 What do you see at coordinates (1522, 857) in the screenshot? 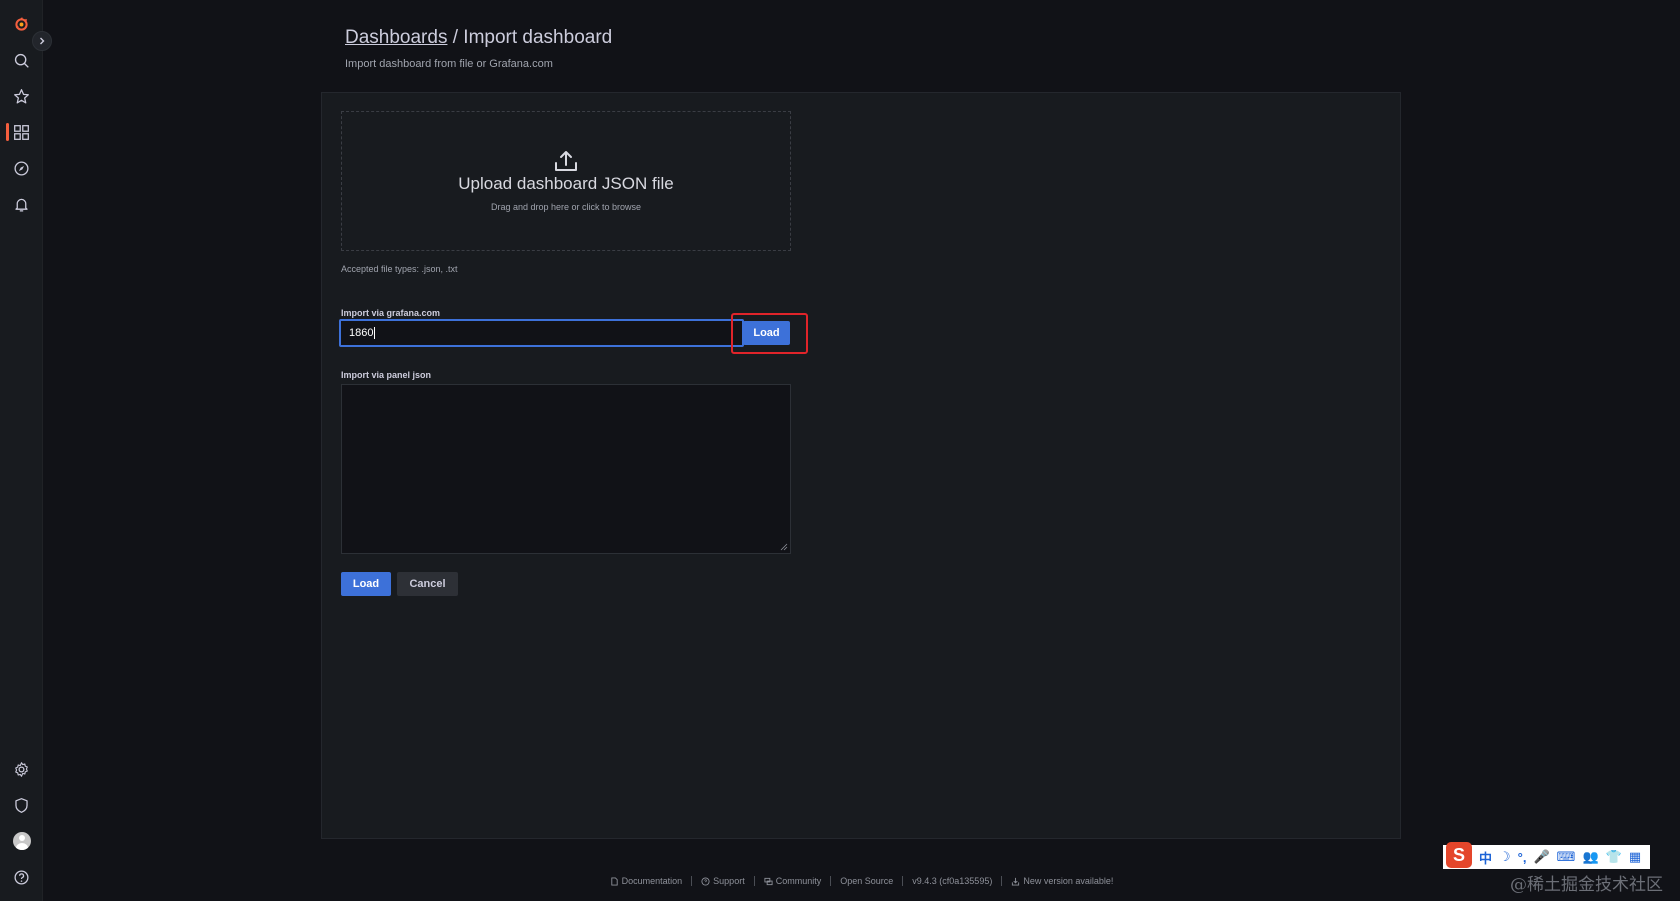
I see `ime-punctuation-icon: °,` at bounding box center [1522, 857].